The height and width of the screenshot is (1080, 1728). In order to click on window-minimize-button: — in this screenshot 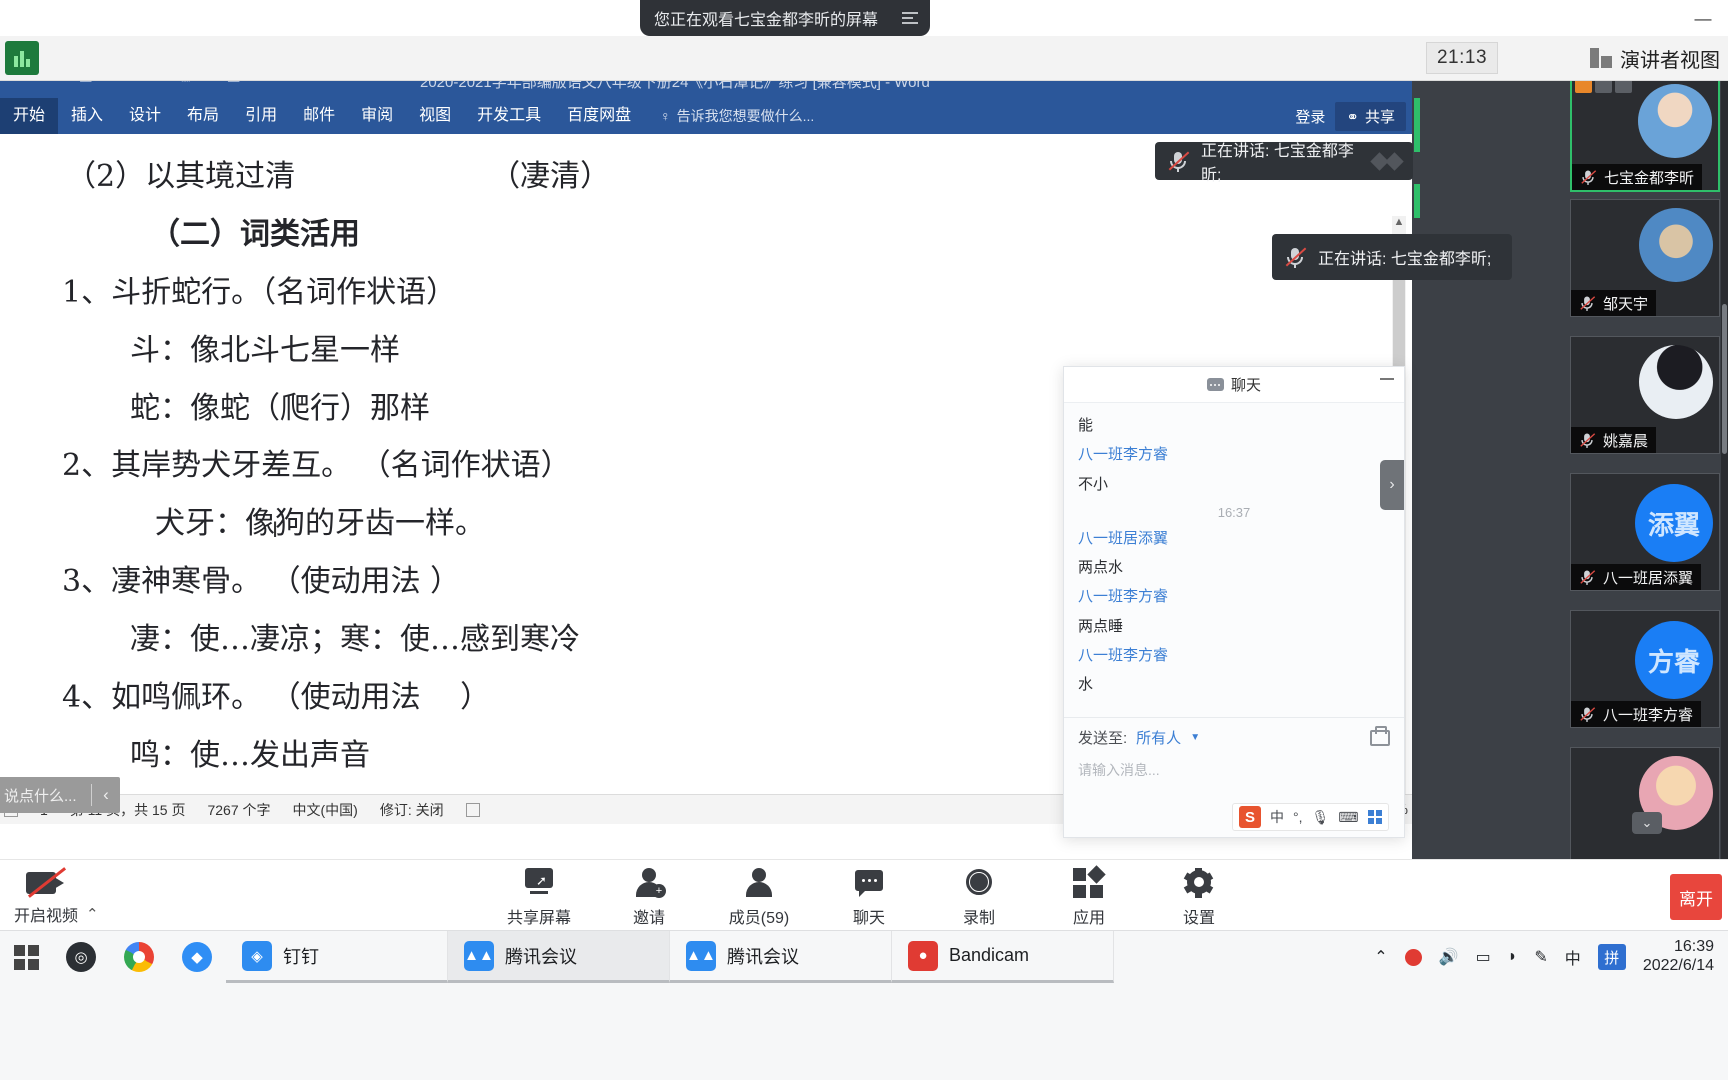, I will do `click(1703, 19)`.